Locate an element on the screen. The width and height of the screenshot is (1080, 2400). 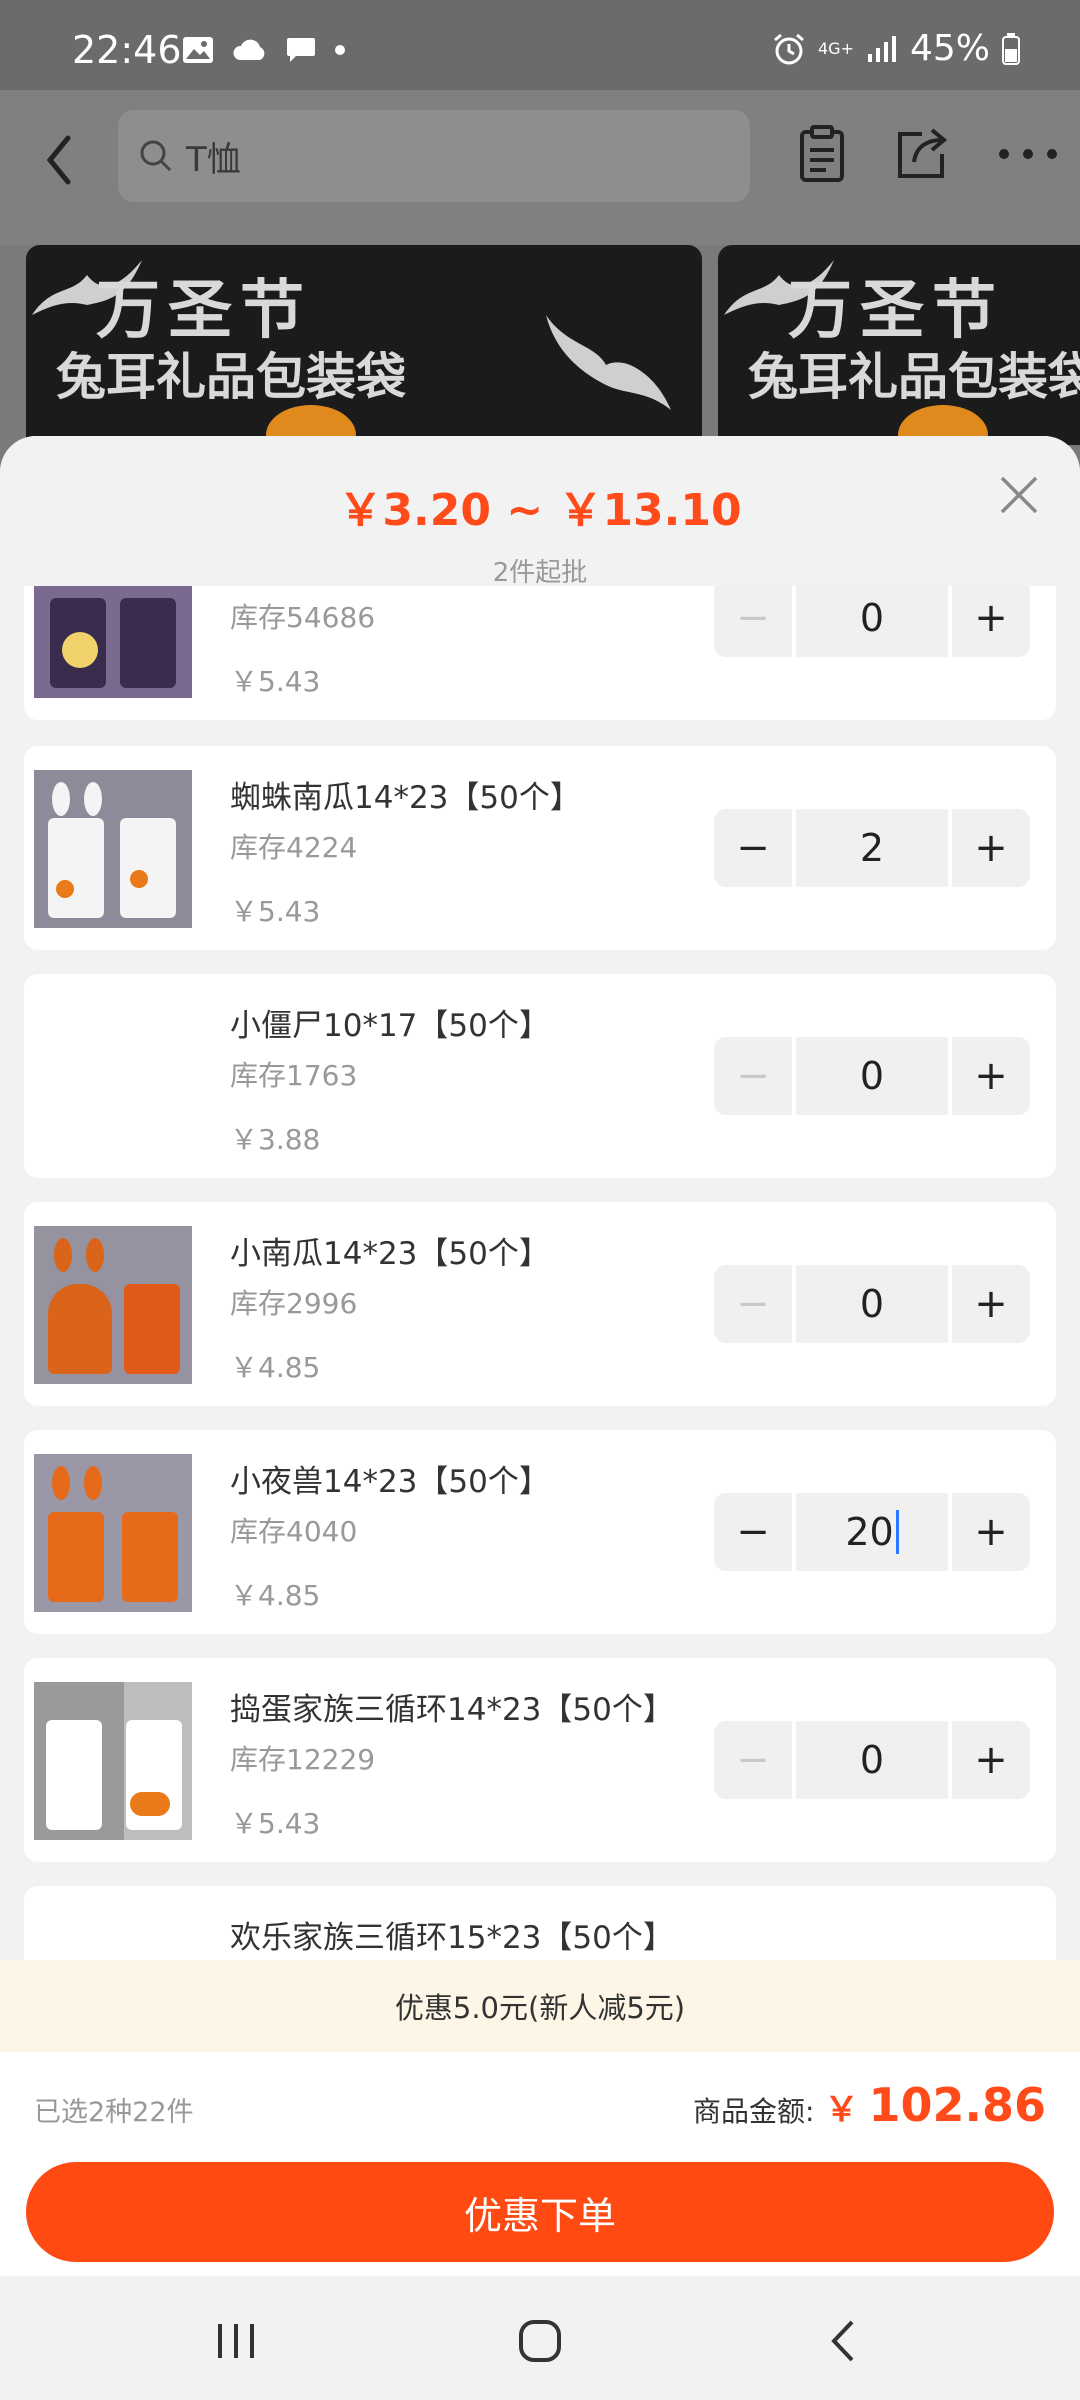
product-stock: 库存1763 is located at coordinates (294, 1075).